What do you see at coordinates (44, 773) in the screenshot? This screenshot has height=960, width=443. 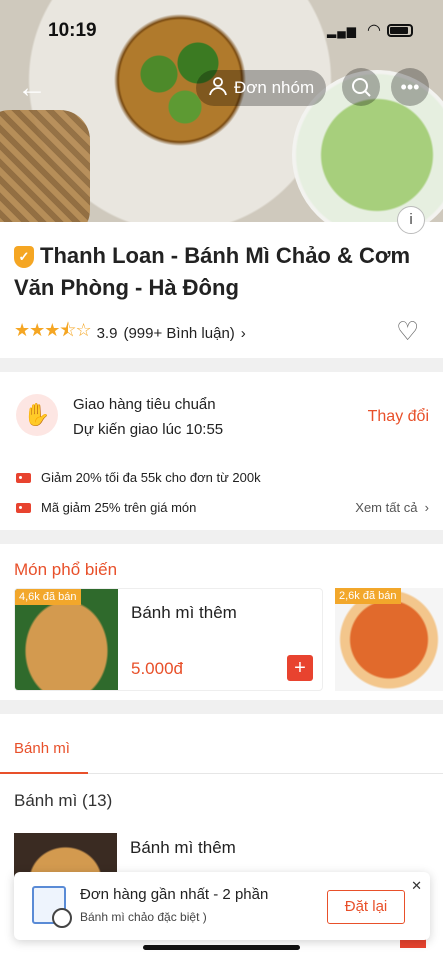 I see `tab-underline` at bounding box center [44, 773].